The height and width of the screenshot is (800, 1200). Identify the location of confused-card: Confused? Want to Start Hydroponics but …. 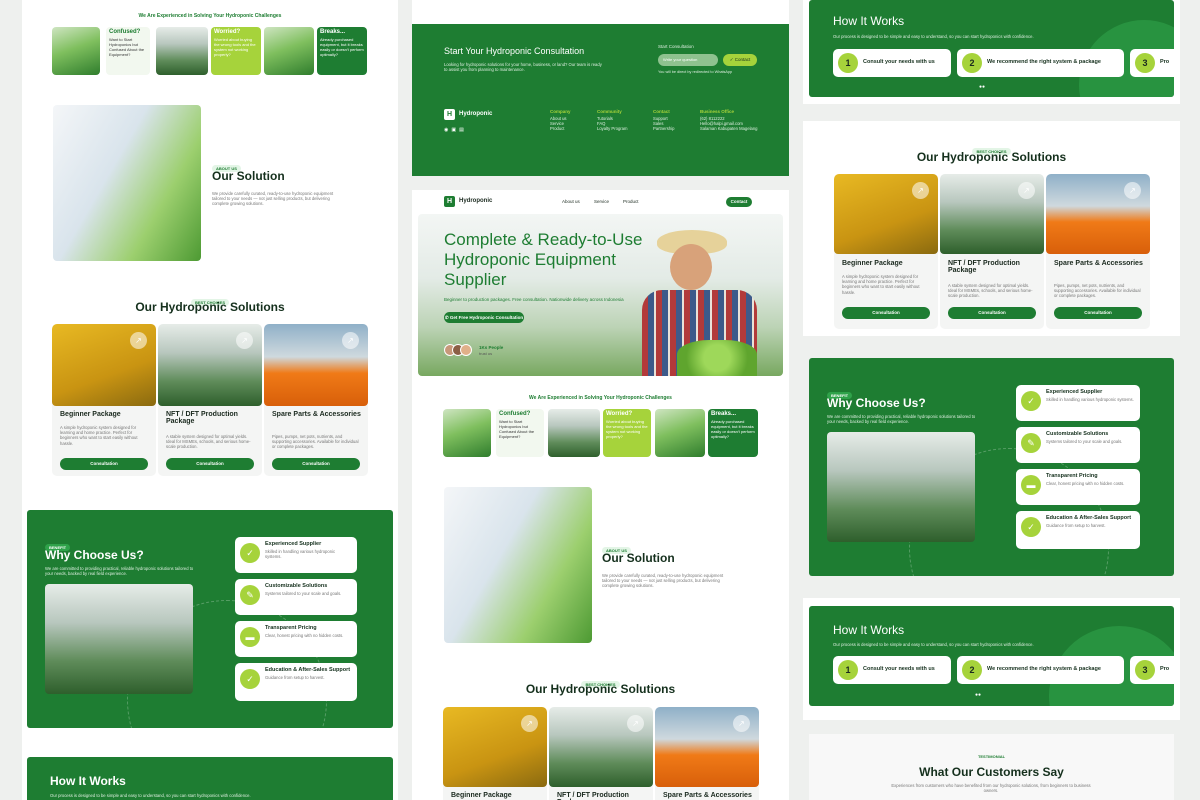
(520, 433).